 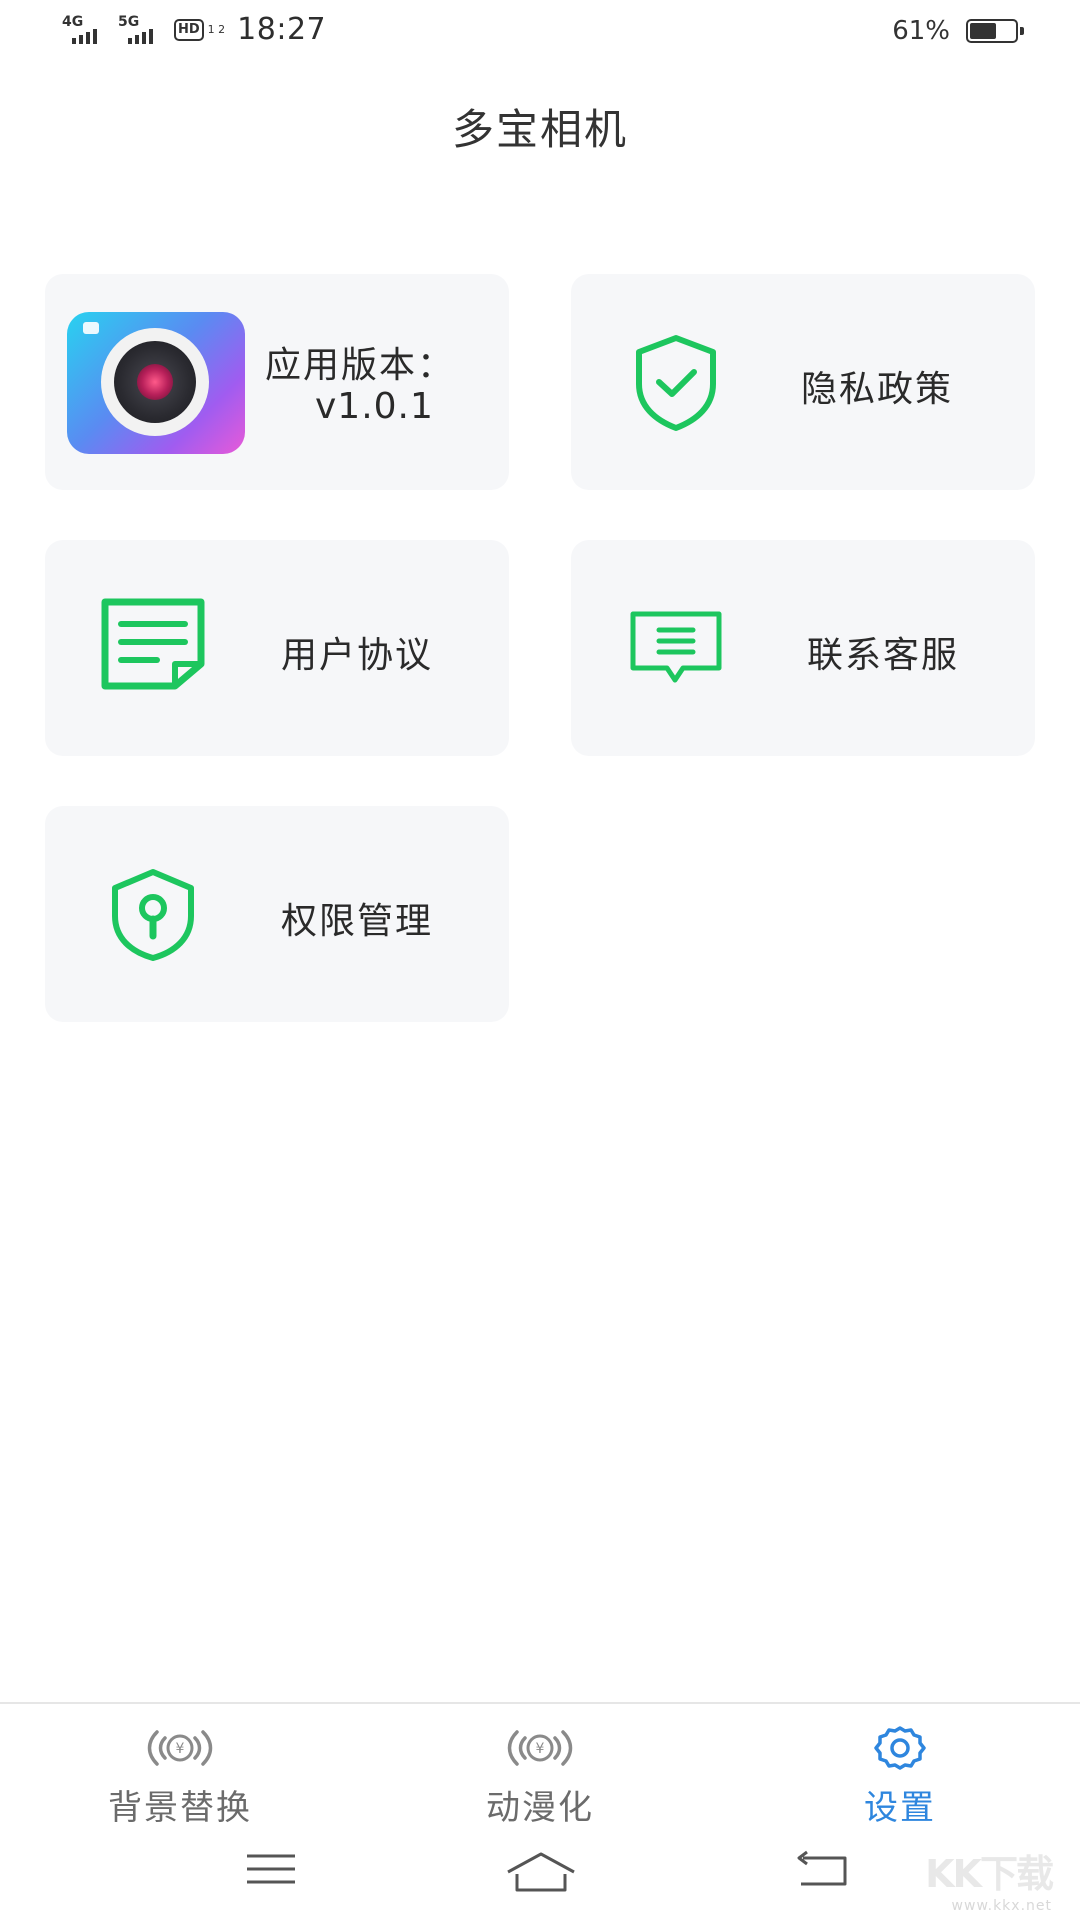 I want to click on message-icon, so click(x=676, y=647).